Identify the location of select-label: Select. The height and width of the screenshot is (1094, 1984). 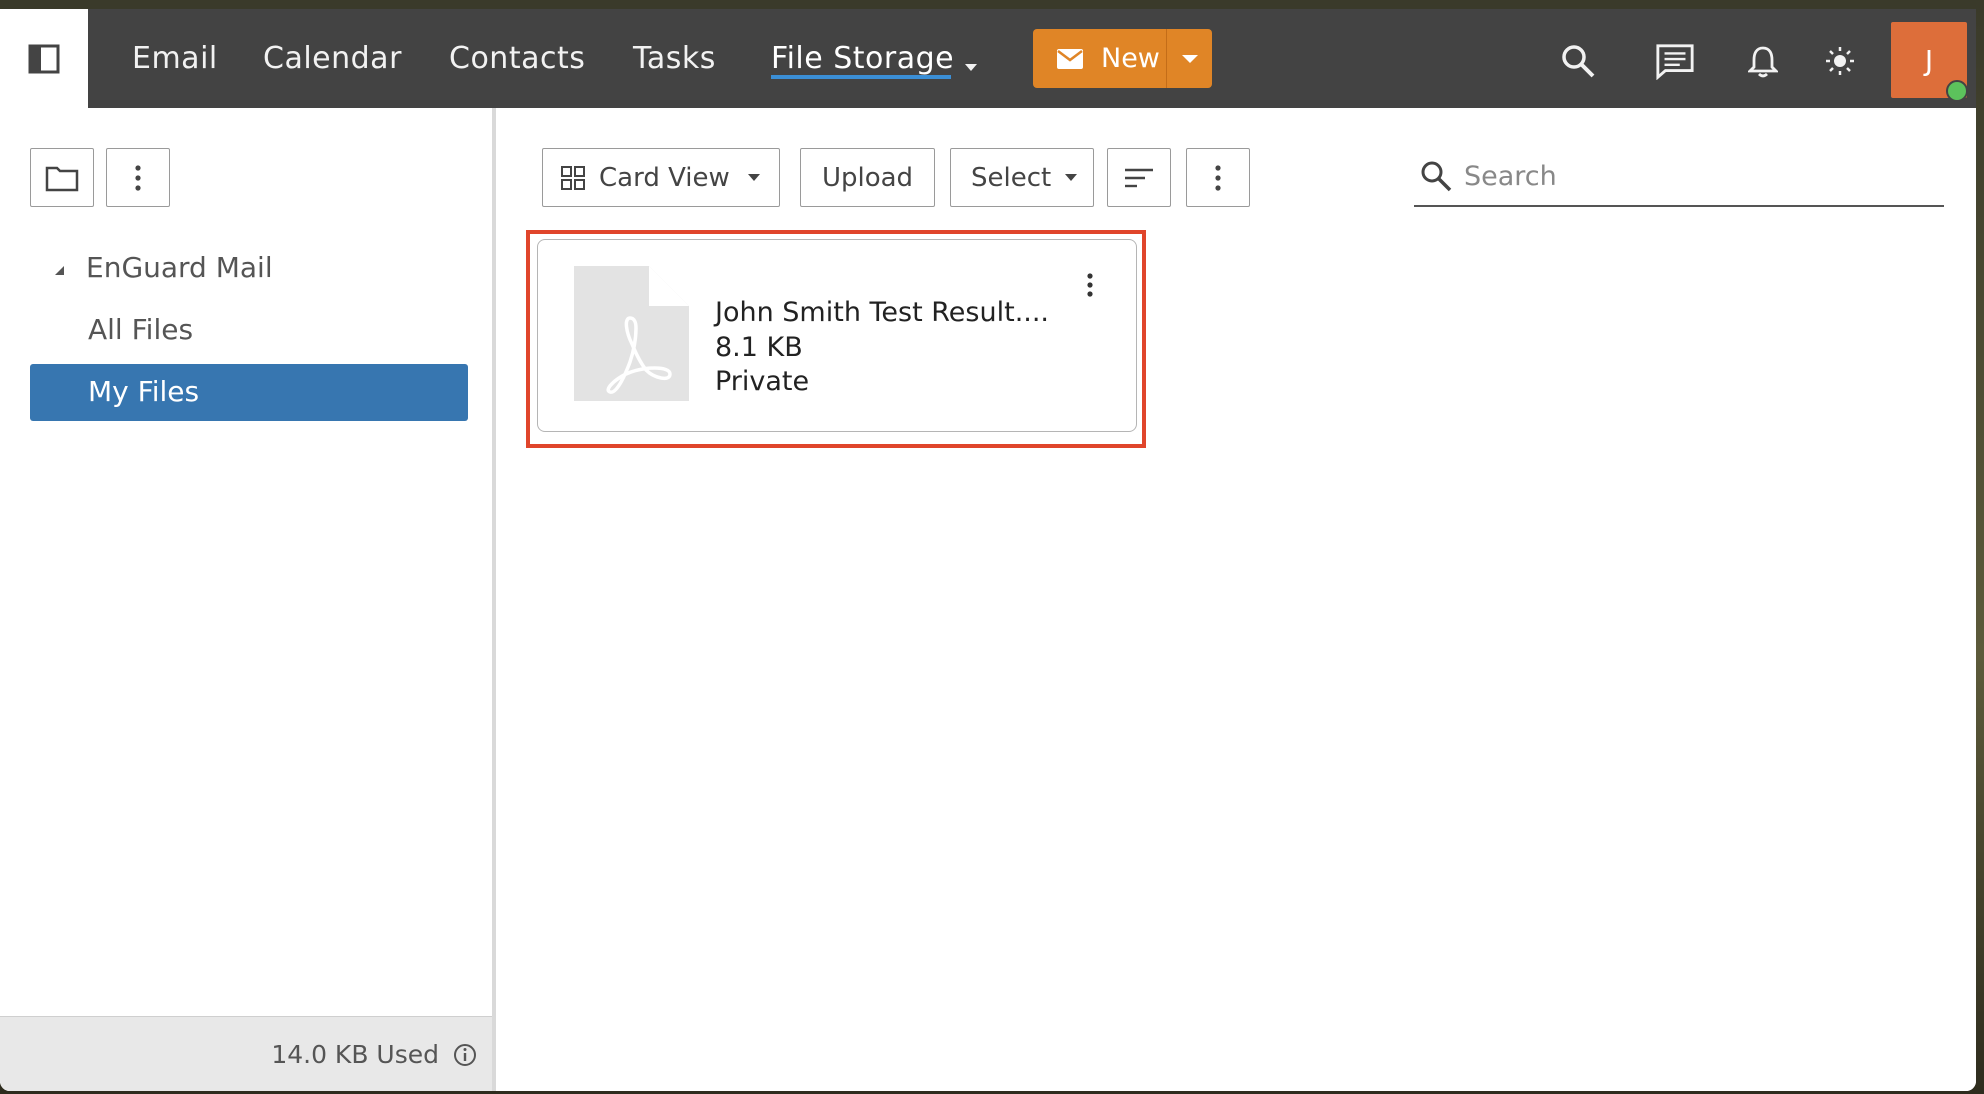
(1011, 177).